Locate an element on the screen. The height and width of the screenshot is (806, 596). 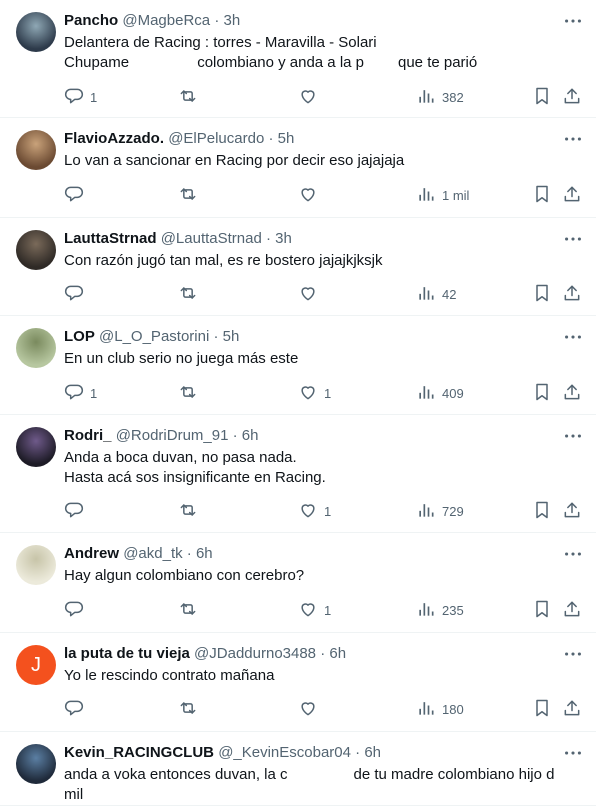
tweet-actions: 42 is located at coordinates (298, 294).